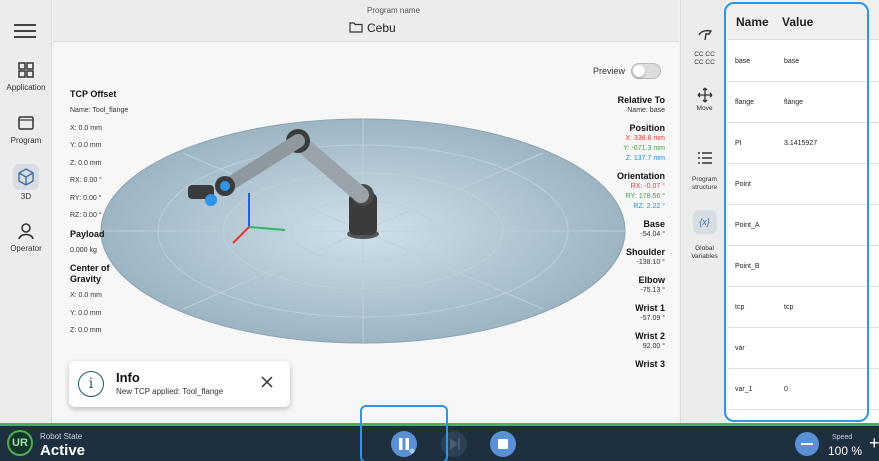 Image resolution: width=879 pixels, height=461 pixels. Describe the element at coordinates (704, 95) in the screenshot. I see `move-icon` at that location.